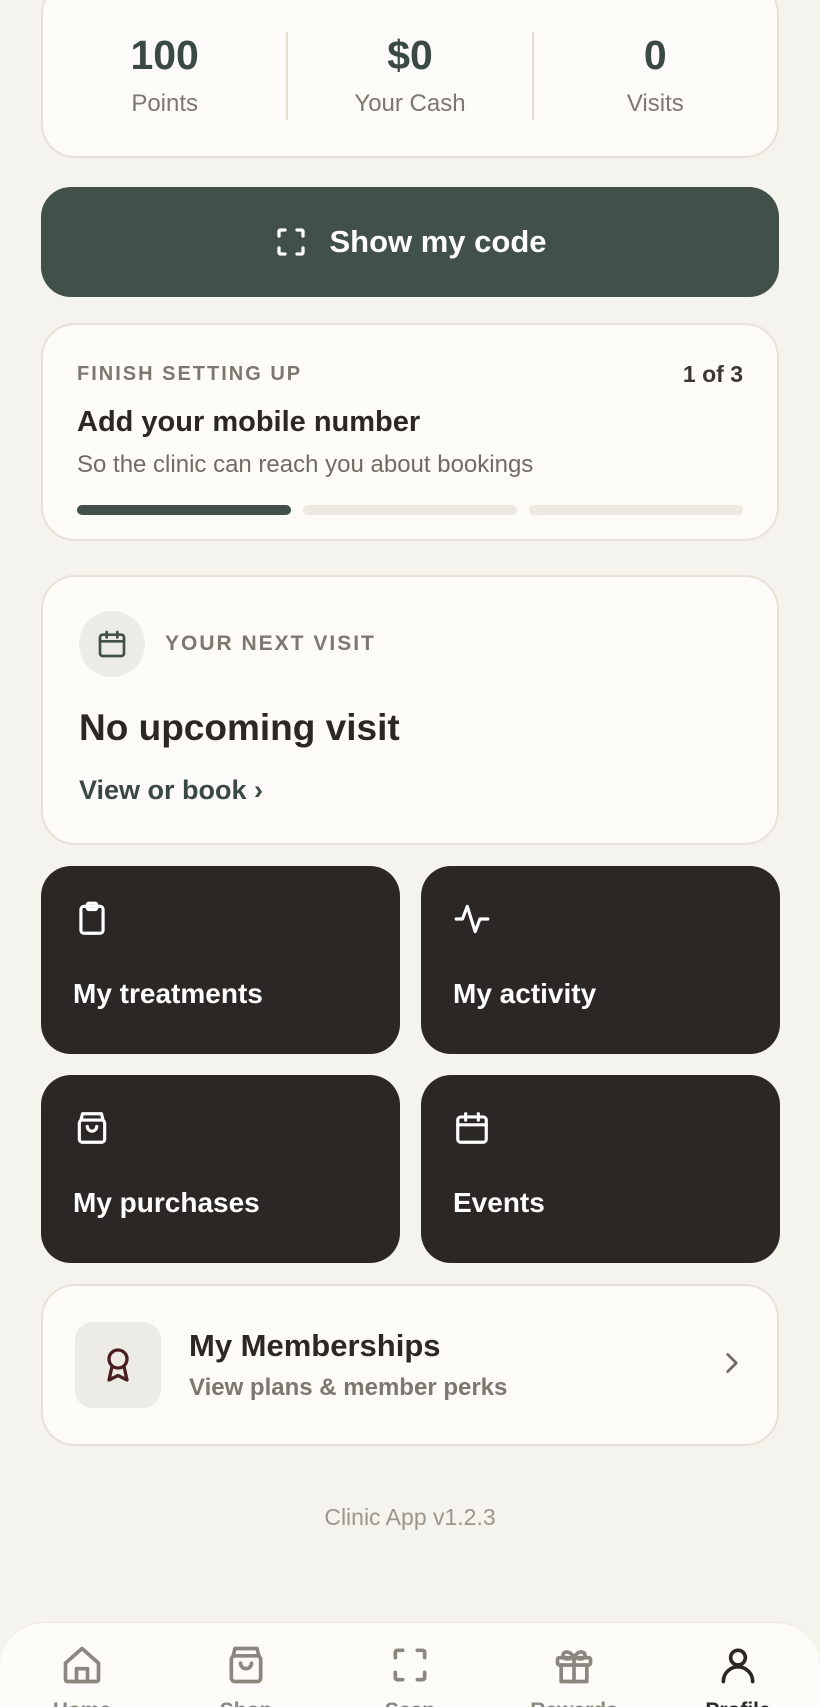 This screenshot has height=1707, width=820. I want to click on setup-eyebrow: FINISH SETTING UP, so click(190, 374).